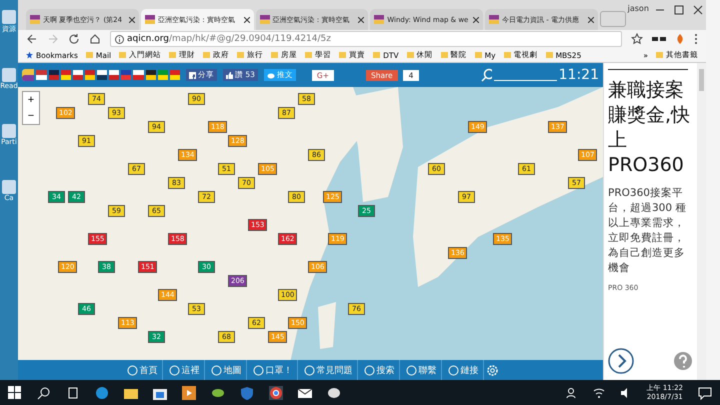 This screenshot has height=405, width=720. I want to click on maximize-icon, so click(678, 10).